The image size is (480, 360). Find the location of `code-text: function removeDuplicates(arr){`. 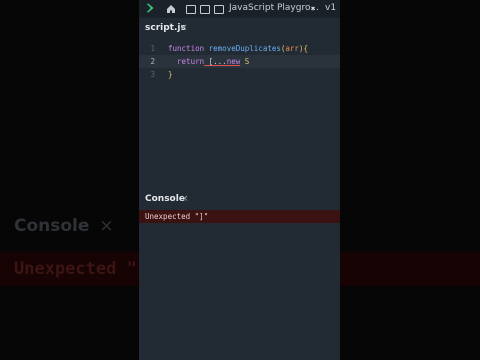

code-text: function removeDuplicates(arr){ is located at coordinates (238, 48).